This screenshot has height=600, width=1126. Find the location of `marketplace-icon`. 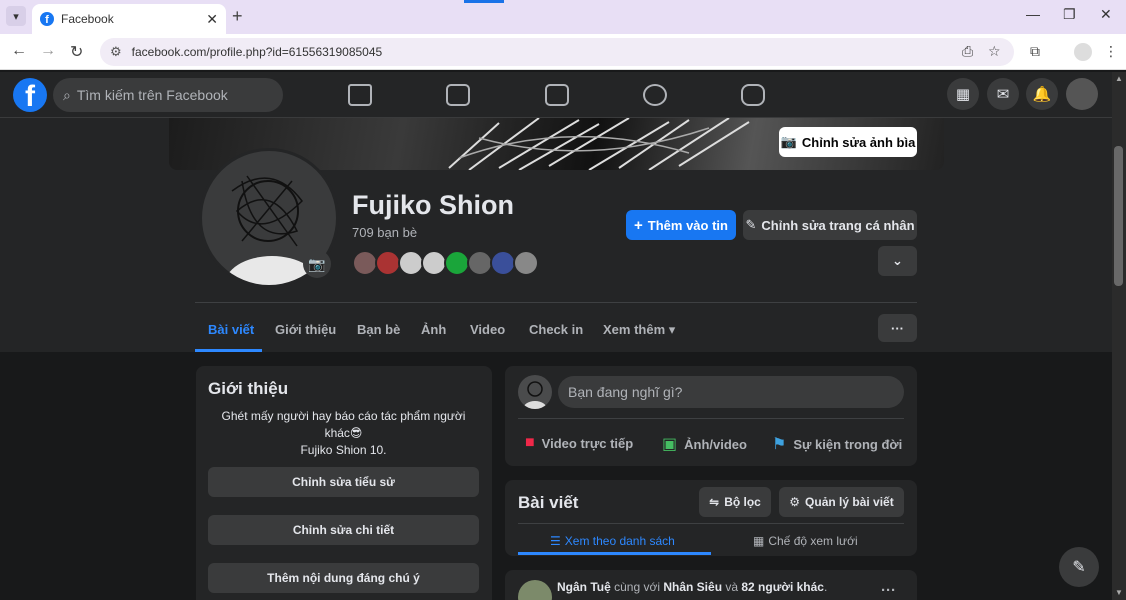

marketplace-icon is located at coordinates (557, 95).